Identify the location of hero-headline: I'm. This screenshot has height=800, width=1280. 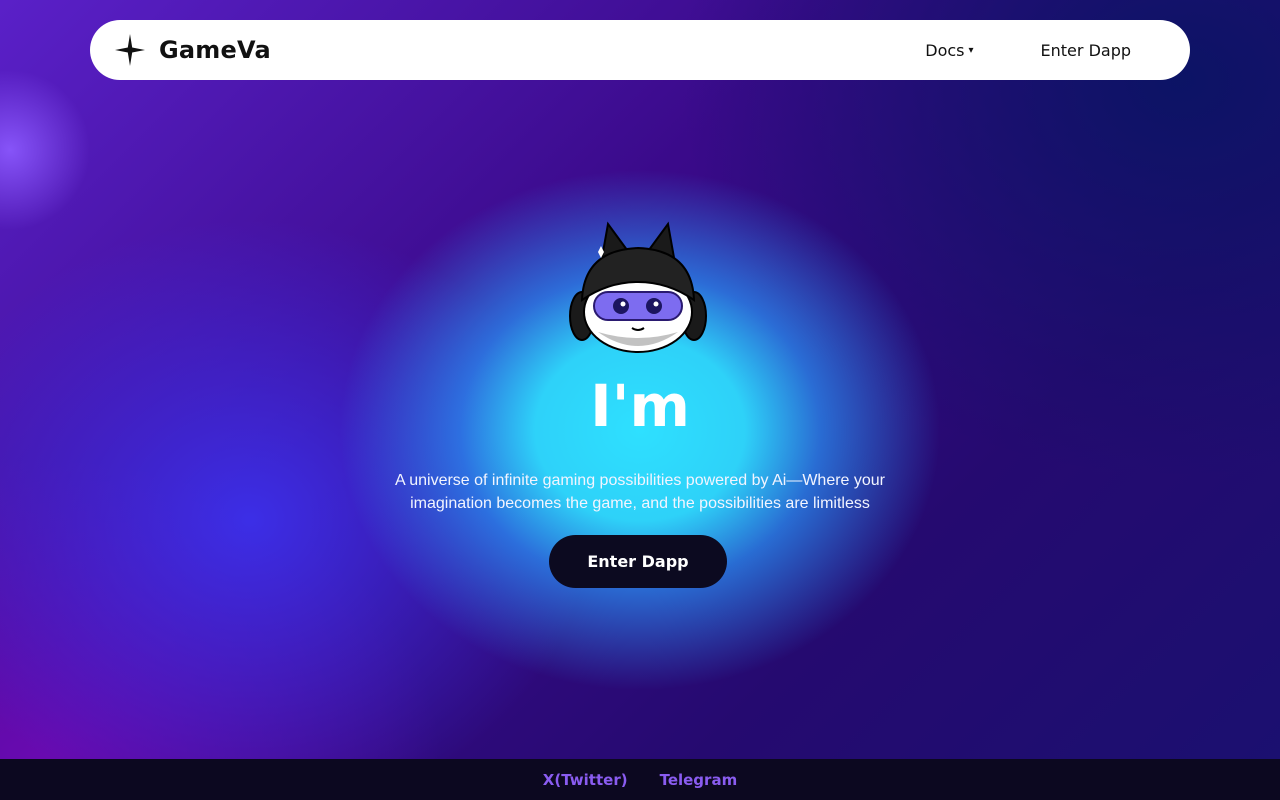
(640, 406).